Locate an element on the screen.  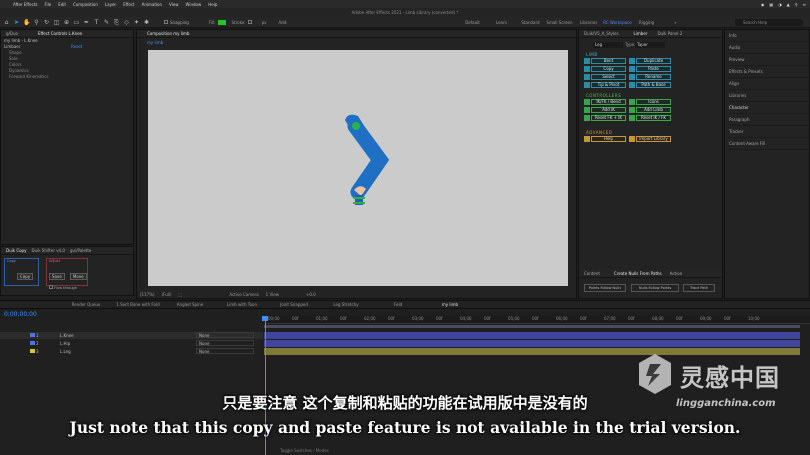
move-button: Move is located at coordinates (78, 276).